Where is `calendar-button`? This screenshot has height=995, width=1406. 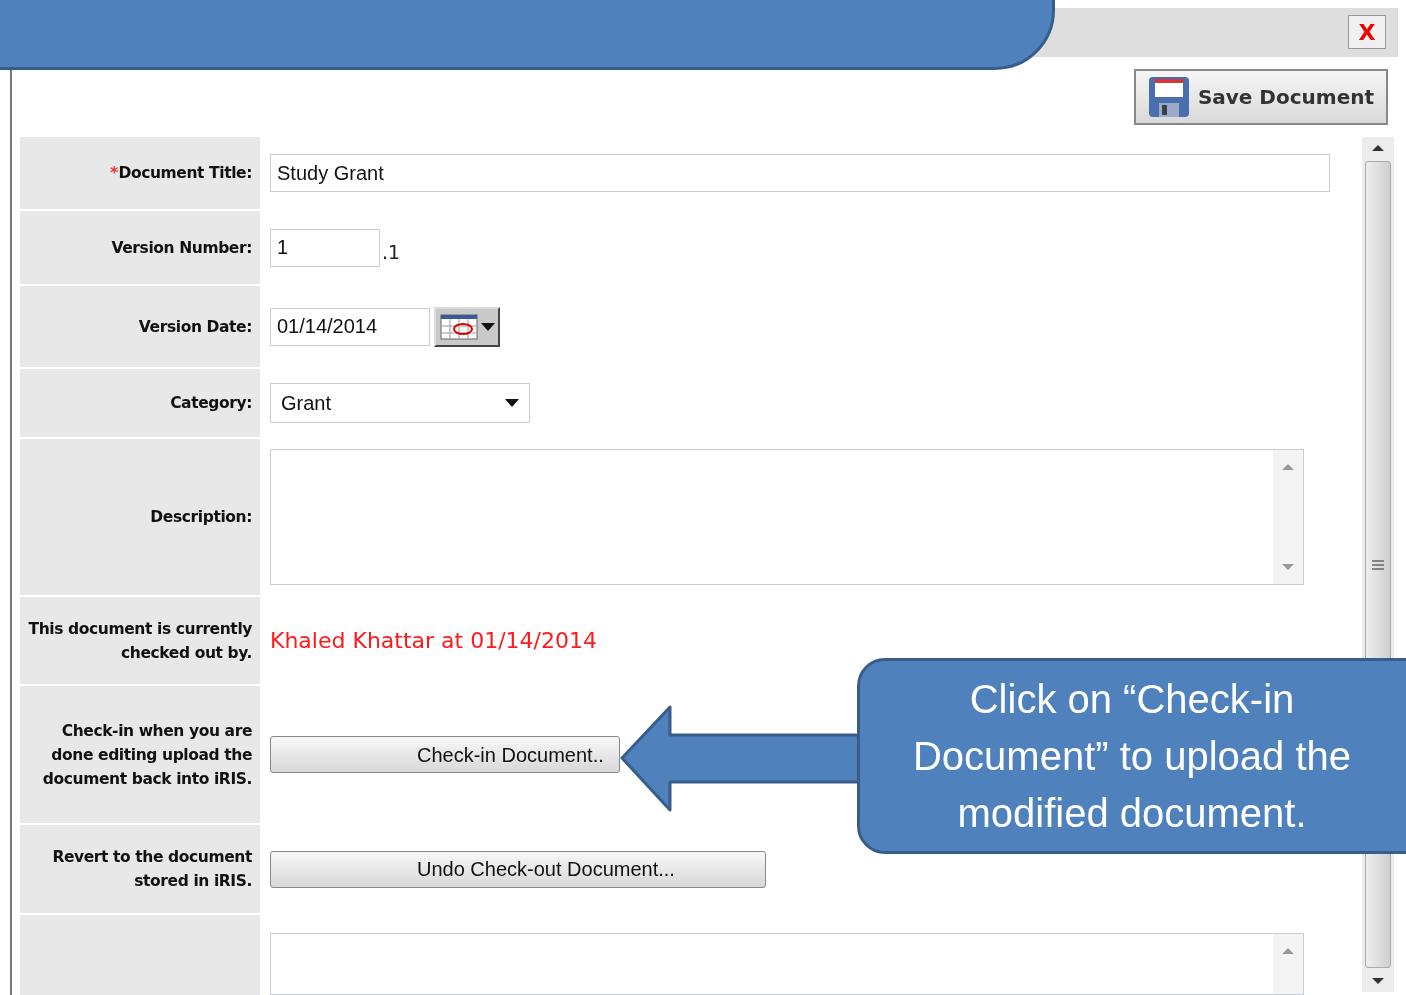 calendar-button is located at coordinates (467, 326).